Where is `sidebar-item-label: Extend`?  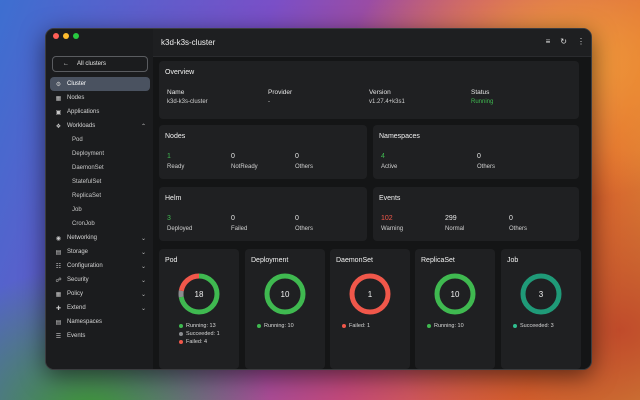
sidebar-item-label: Extend is located at coordinates (76, 308).